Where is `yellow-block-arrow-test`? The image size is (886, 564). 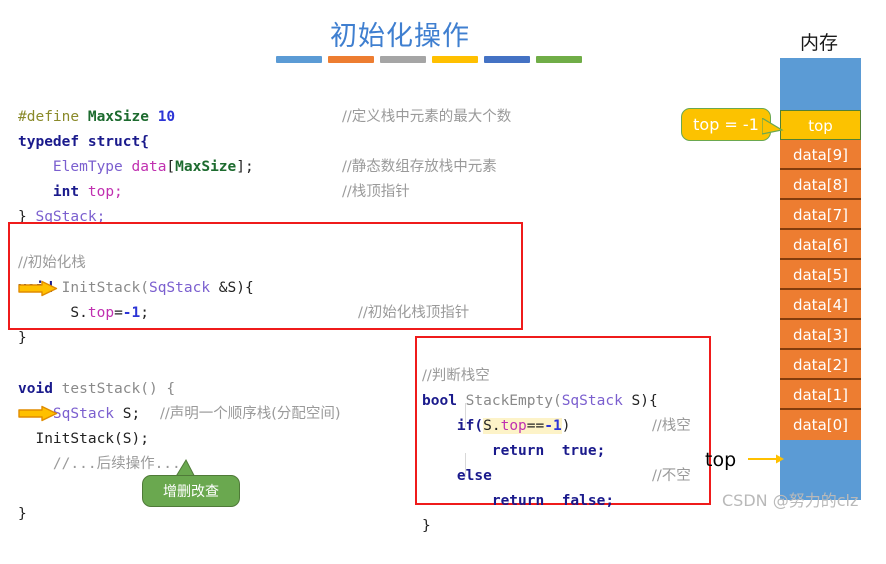 yellow-block-arrow-test is located at coordinates (38, 413).